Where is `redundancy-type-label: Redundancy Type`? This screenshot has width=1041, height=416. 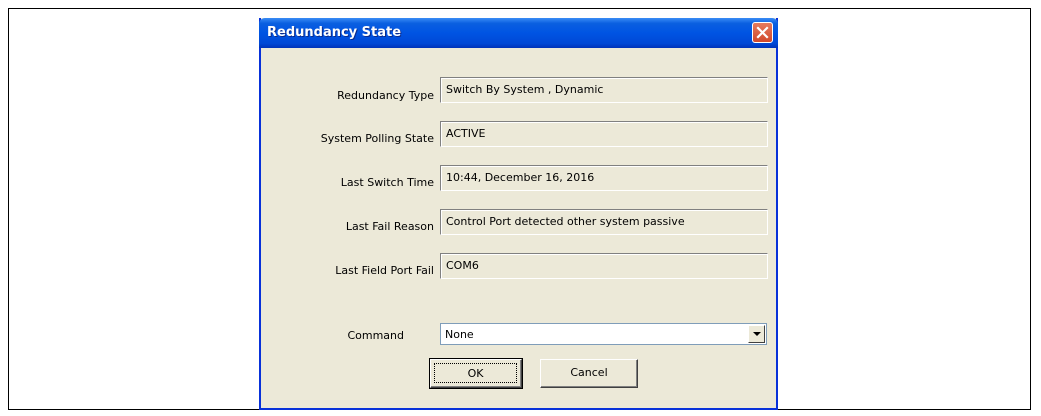 redundancy-type-label: Redundancy Type is located at coordinates (385, 95).